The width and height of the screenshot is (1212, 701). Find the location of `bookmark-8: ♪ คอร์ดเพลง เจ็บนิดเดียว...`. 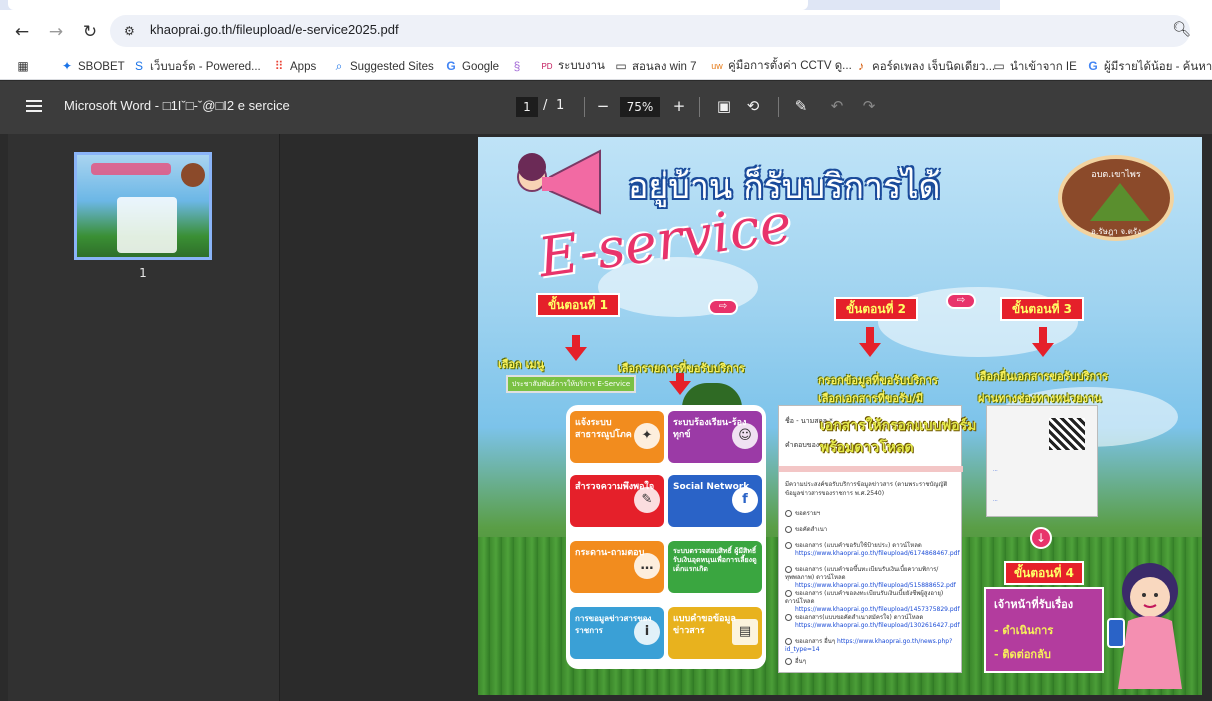

bookmark-8: ♪ คอร์ดเพลง เจ็บนิดเดียว... is located at coordinates (924, 66).